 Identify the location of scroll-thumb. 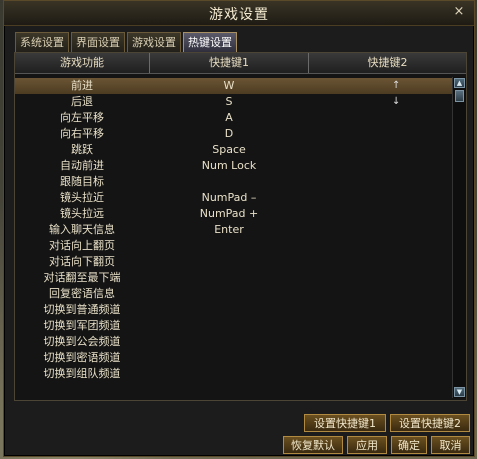
(459, 96).